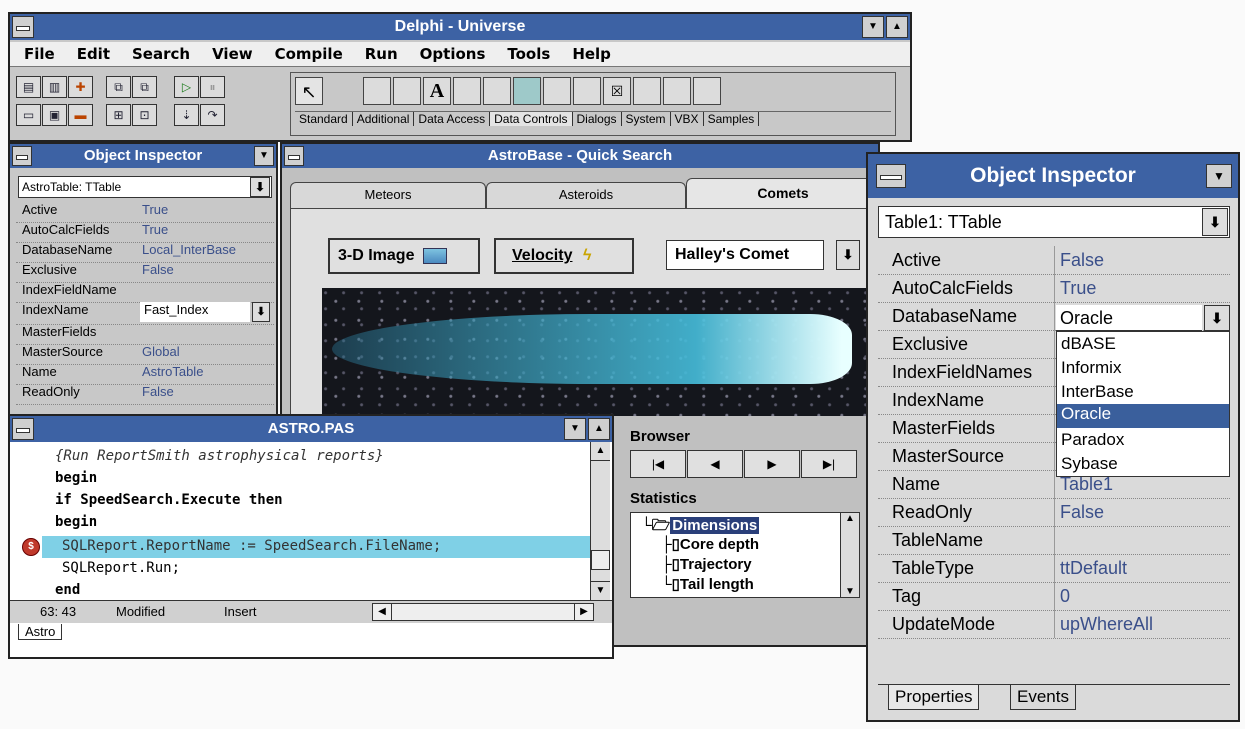 This screenshot has width=1245, height=729. I want to click on menu-run: Run, so click(381, 52).